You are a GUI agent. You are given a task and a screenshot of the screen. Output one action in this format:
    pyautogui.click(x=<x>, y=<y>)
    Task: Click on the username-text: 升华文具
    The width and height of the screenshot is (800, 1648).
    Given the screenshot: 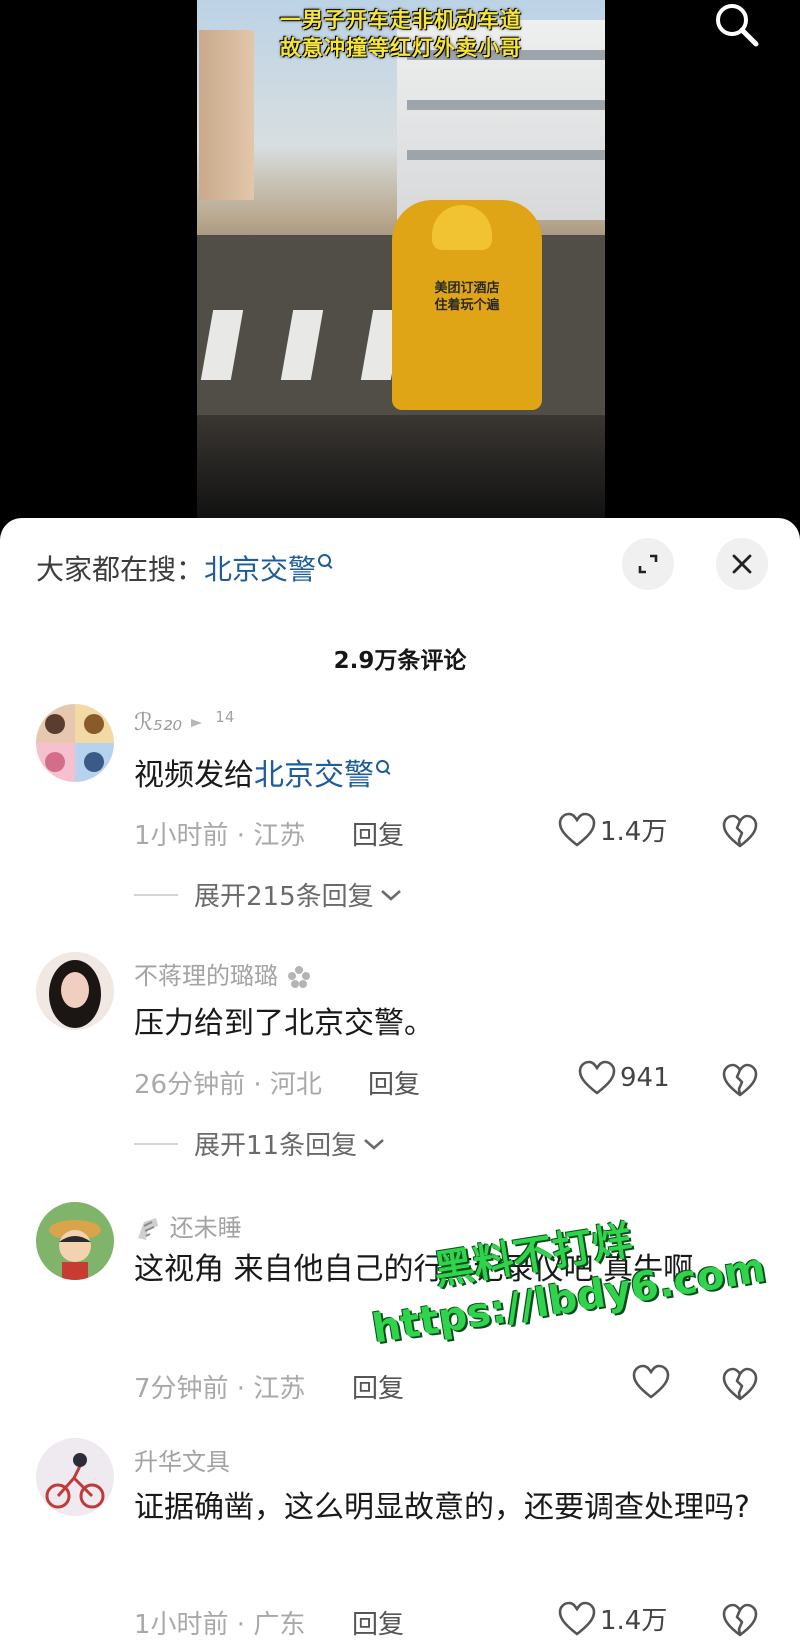 What is the action you would take?
    pyautogui.click(x=182, y=1462)
    